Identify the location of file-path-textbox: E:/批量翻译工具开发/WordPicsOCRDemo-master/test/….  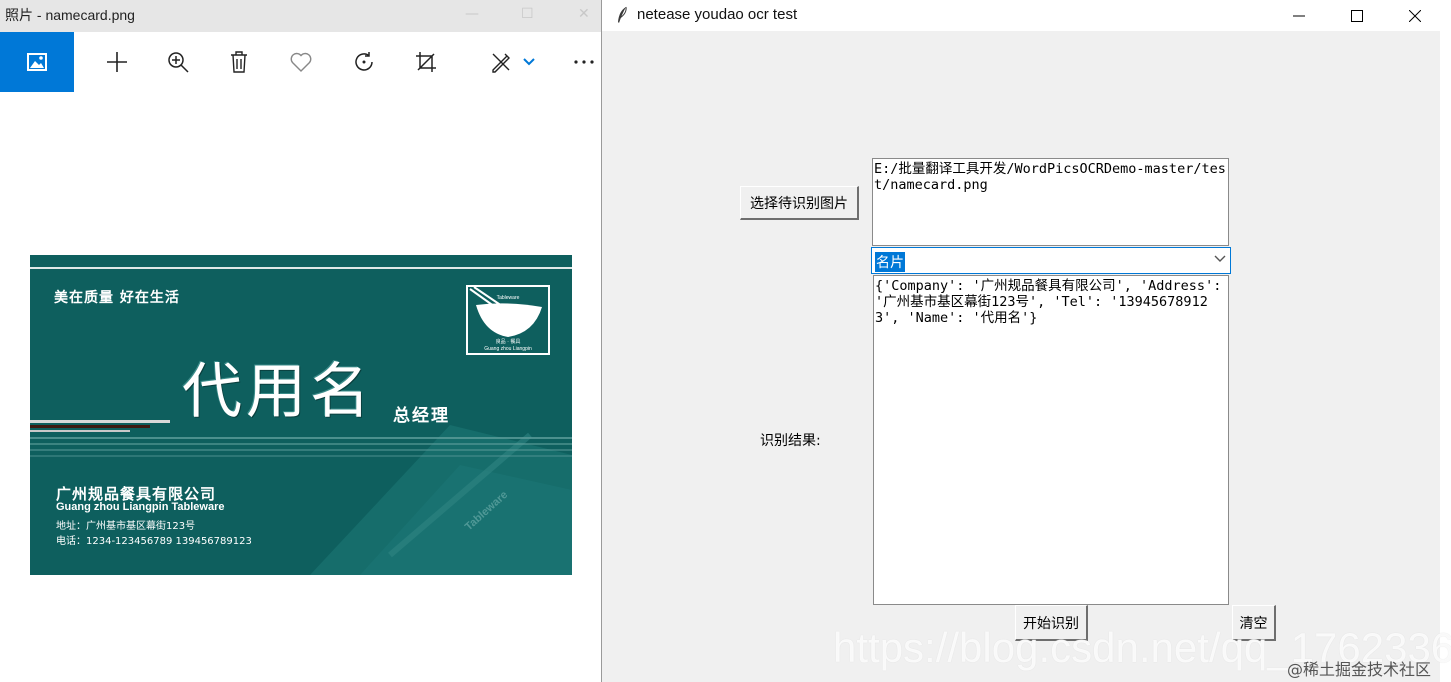
(1050, 202).